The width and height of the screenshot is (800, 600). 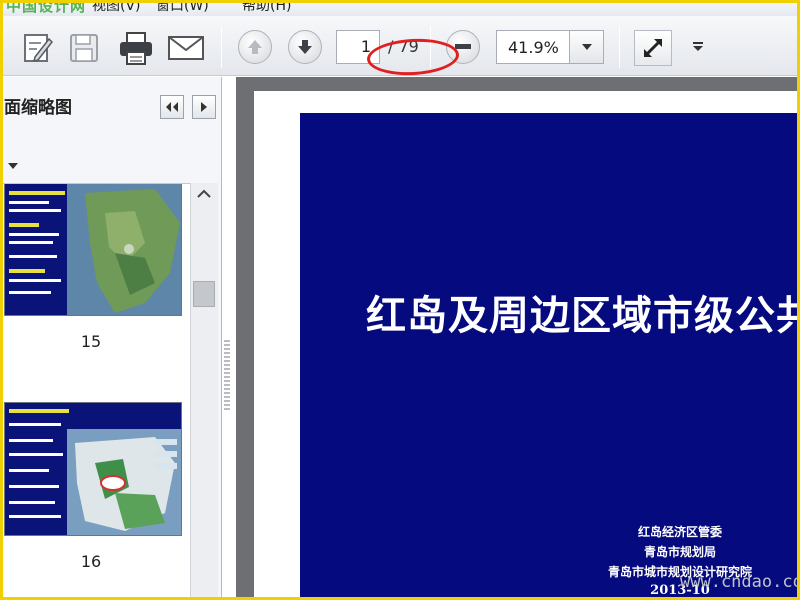 What do you see at coordinates (533, 47) in the screenshot?
I see `zoom-value: 41.9%` at bounding box center [533, 47].